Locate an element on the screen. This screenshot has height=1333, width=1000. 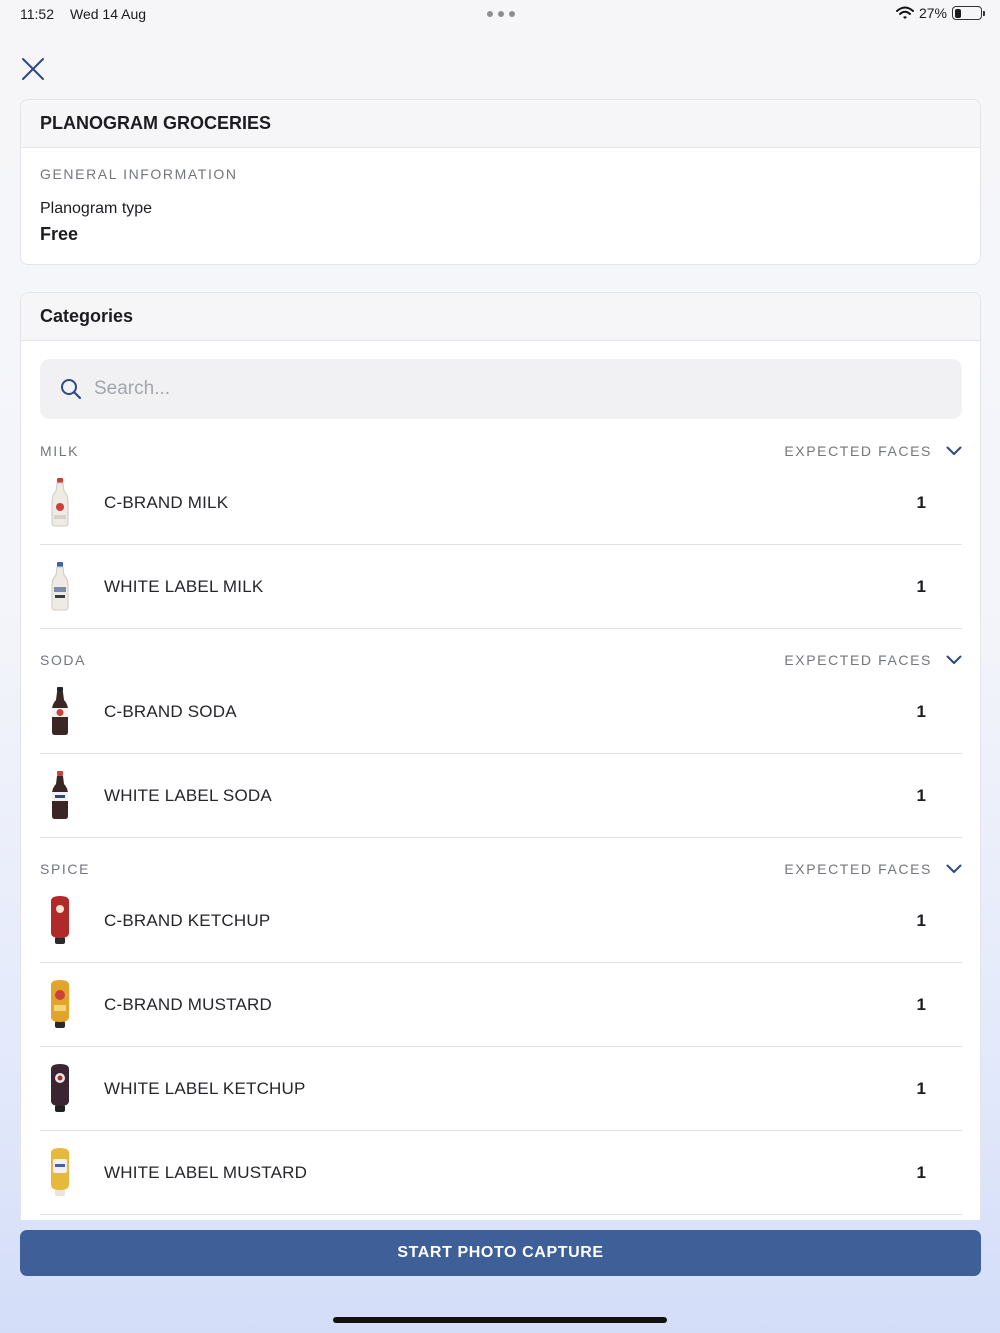
list-item: C-BRAND MUSTARD 1 is located at coordinates (501, 1005).